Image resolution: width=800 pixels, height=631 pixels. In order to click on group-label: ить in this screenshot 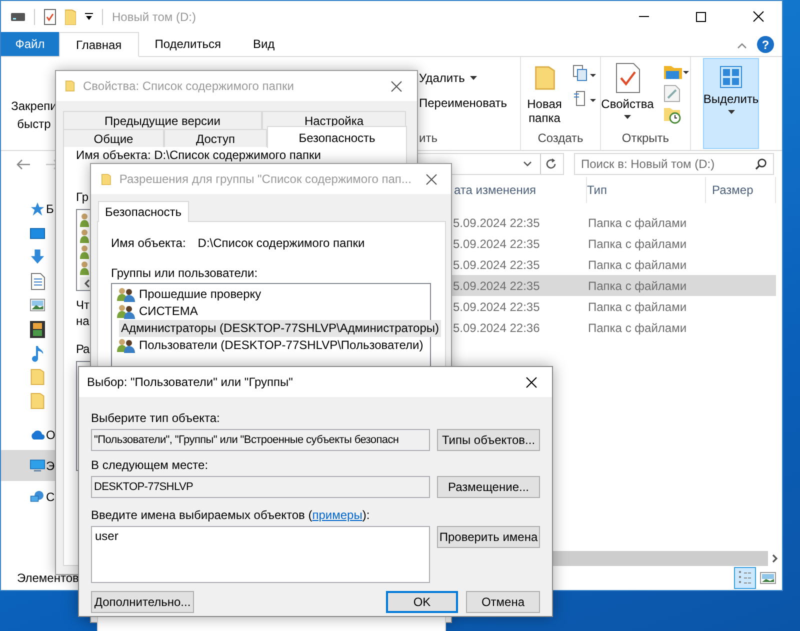, I will do `click(428, 138)`.